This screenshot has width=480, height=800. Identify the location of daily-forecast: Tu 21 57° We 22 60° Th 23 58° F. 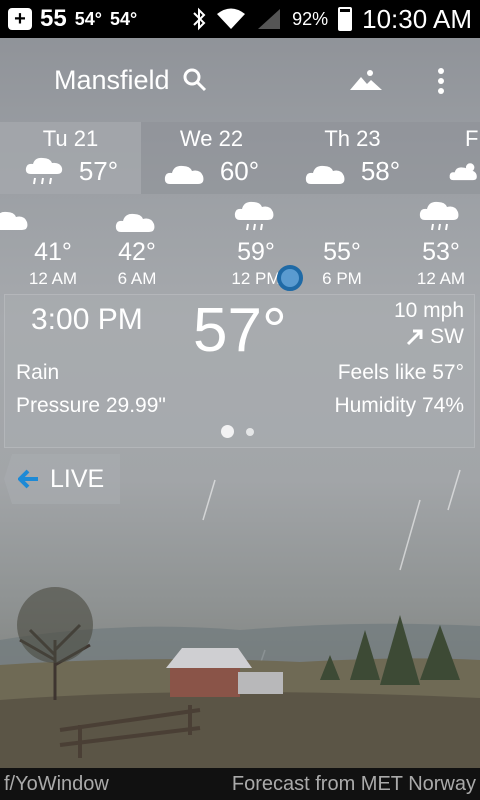
(240, 158).